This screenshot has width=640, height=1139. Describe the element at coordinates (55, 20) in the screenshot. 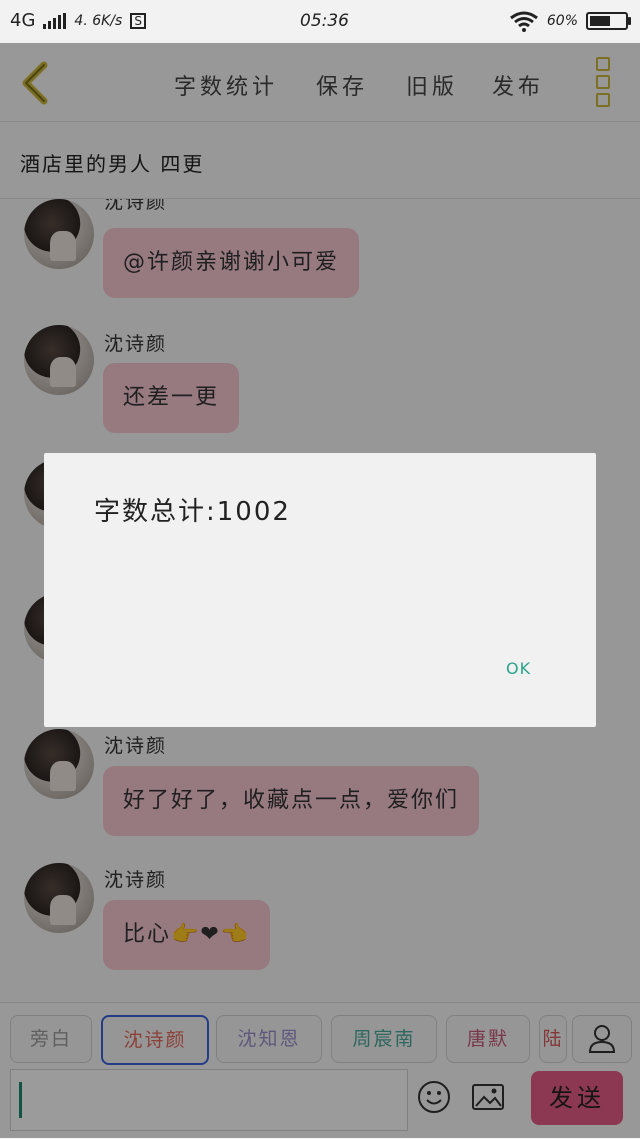

I see `signal-icon` at that location.